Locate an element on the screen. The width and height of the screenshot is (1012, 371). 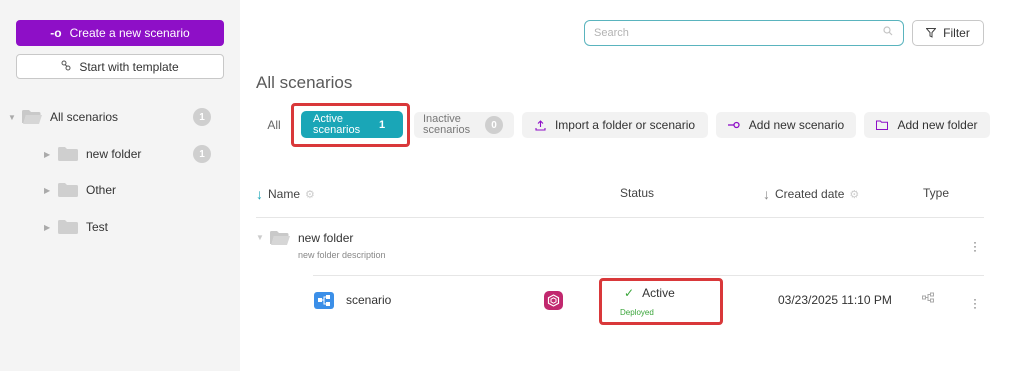
add-folder-button: Add new folder is located at coordinates (927, 125).